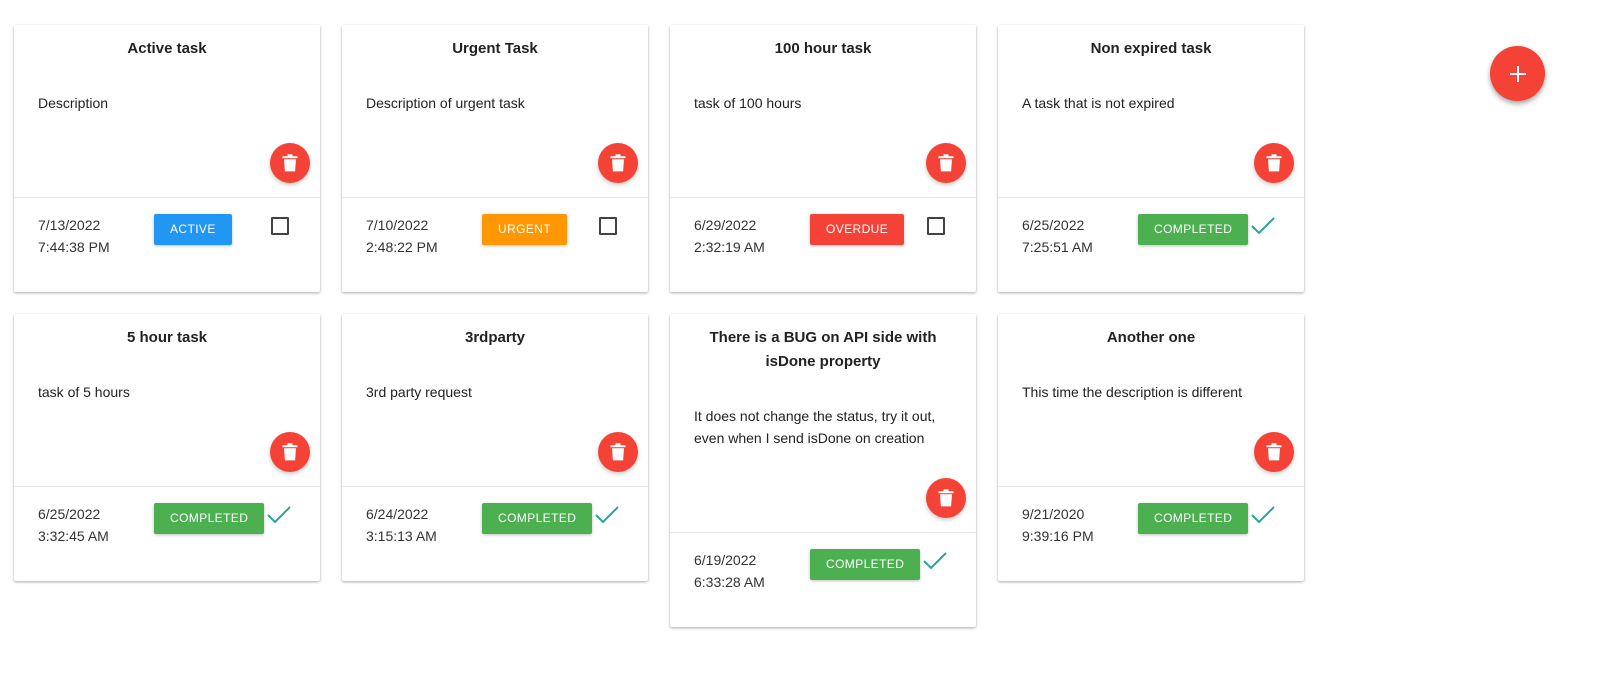  Describe the element at coordinates (167, 337) in the screenshot. I see `task-title: 5 hour task` at that location.